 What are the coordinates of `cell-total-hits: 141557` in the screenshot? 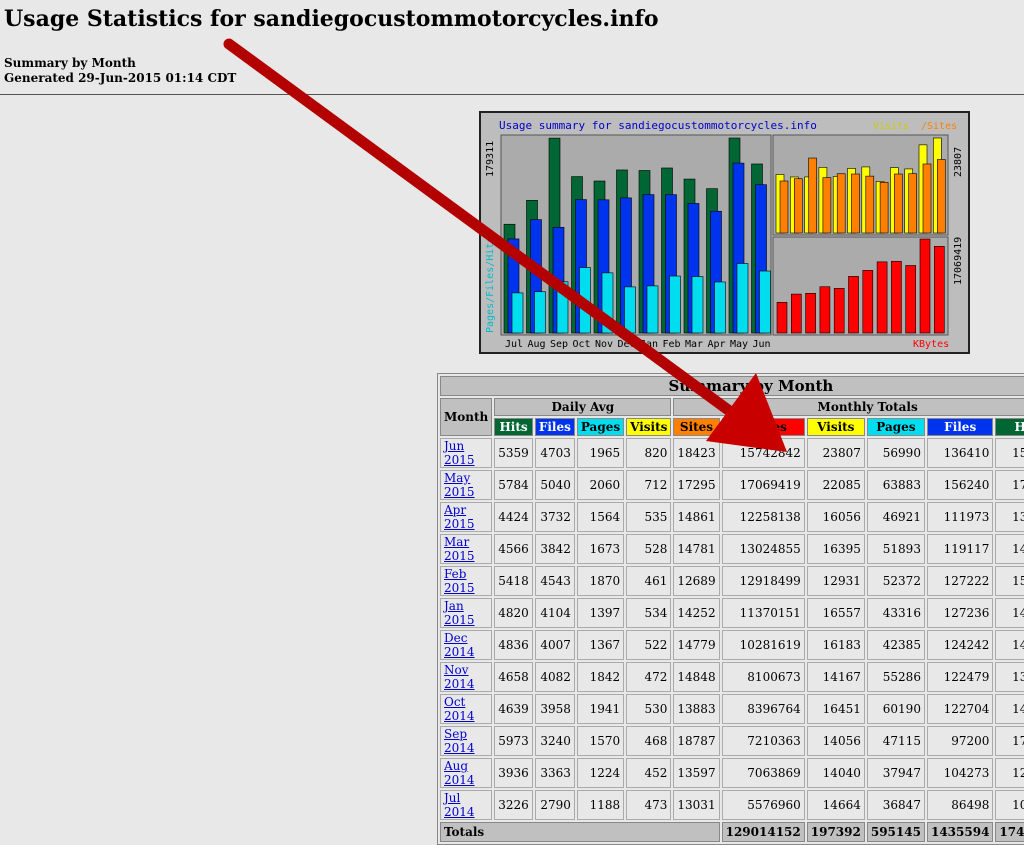 It's located at (1009, 549).